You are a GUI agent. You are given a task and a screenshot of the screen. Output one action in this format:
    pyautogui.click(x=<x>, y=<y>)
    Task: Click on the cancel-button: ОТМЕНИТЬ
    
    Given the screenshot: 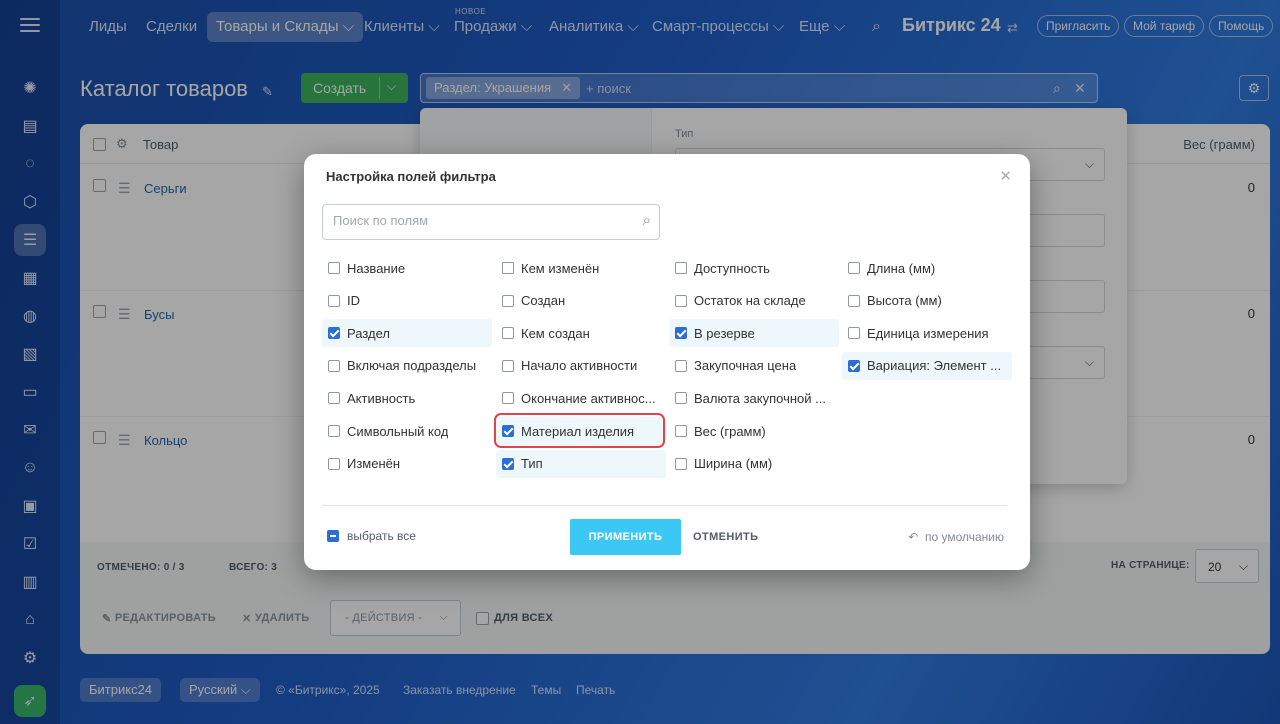 What is the action you would take?
    pyautogui.click(x=725, y=537)
    